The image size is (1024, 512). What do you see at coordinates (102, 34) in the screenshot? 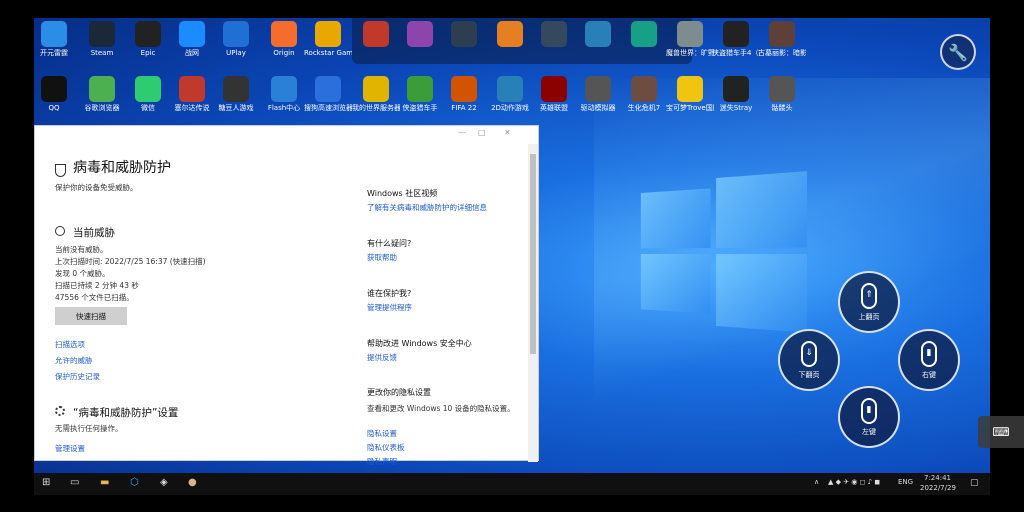
I see `steam-icon` at bounding box center [102, 34].